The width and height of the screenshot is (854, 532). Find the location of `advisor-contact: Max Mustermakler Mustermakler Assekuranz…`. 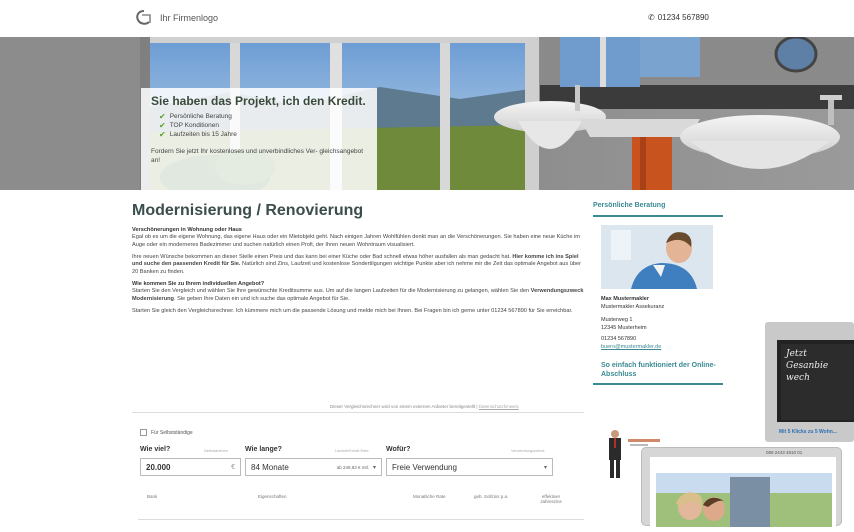

advisor-contact: Max Mustermakler Mustermakler Assekuranz… is located at coordinates (662, 323).